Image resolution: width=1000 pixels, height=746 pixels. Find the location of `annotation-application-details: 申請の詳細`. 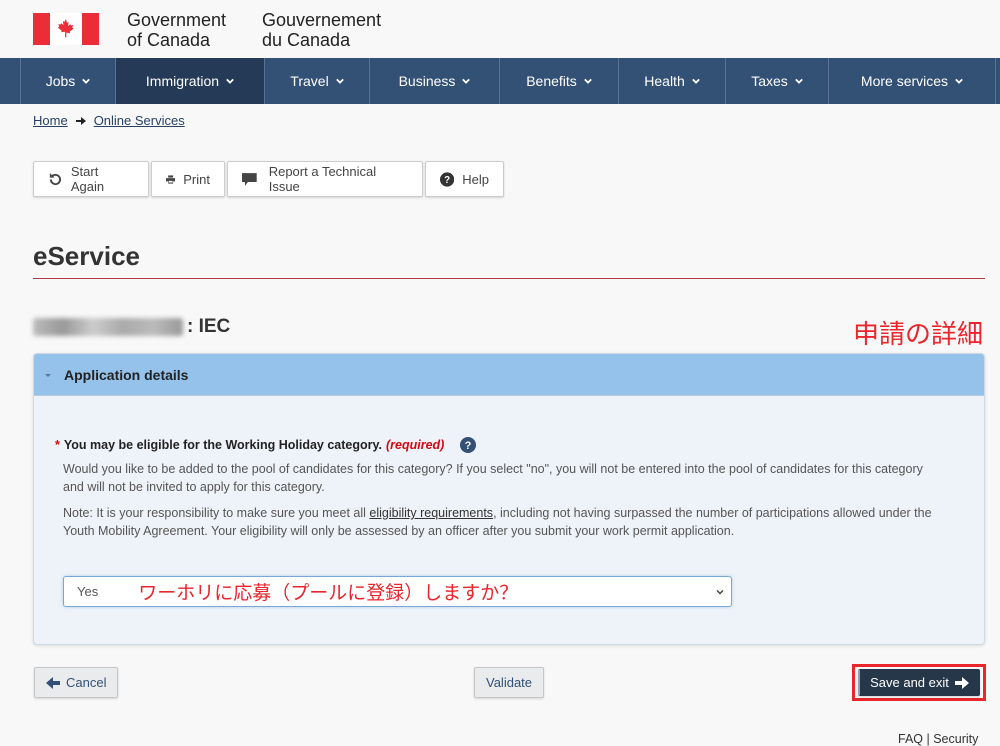

annotation-application-details: 申請の詳細 is located at coordinates (917, 334).